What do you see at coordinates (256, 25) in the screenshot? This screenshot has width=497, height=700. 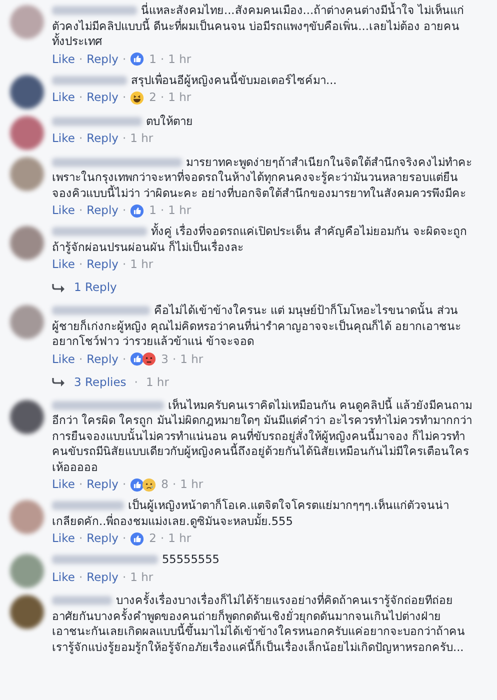 I see `comment-text: ตัวคงไม่มีคลิปแบบนี้ ดีนะที่ผมเป็นคนจน บ่อมีรถแพงๆขับคือเพิ่น...เลยไม่ต้อง อายคน` at bounding box center [256, 25].